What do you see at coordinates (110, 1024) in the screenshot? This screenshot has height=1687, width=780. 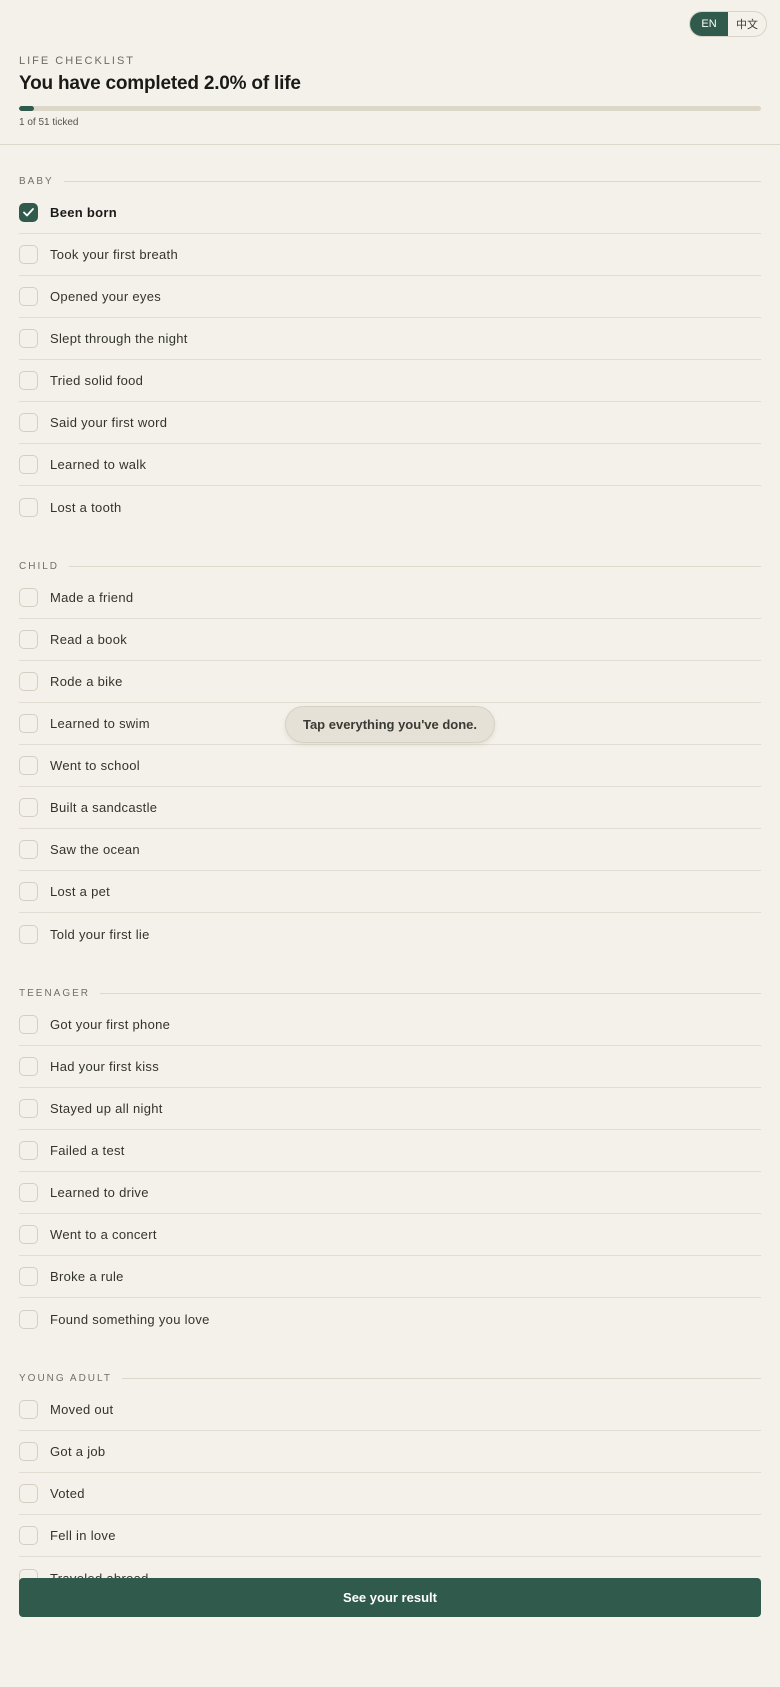 I see `item-label: Got your first phone` at bounding box center [110, 1024].